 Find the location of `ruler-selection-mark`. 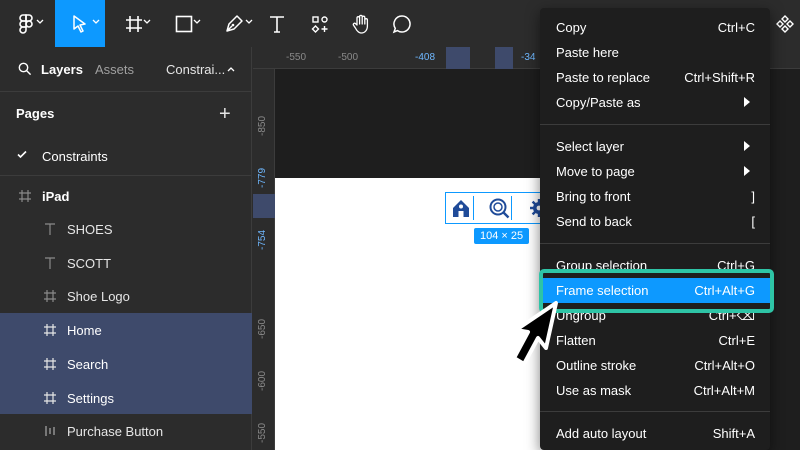

ruler-selection-mark is located at coordinates (504, 58).